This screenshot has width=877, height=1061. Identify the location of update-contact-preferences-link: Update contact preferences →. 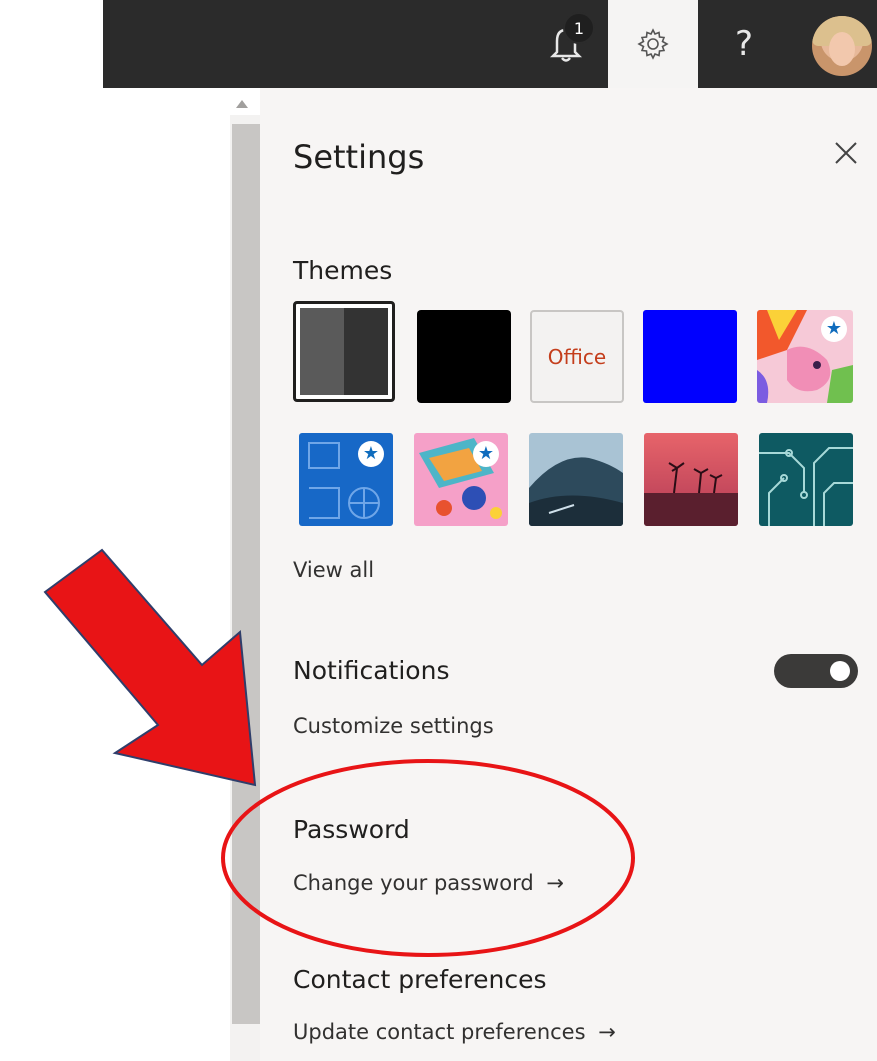
(454, 1032).